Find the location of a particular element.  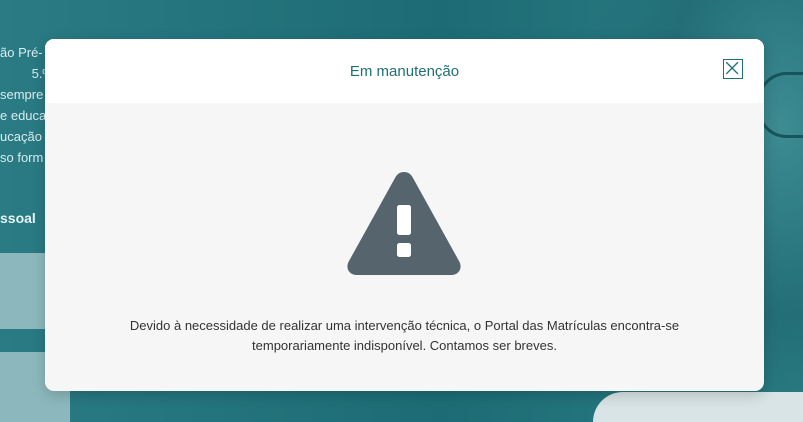

close-button is located at coordinates (733, 69).